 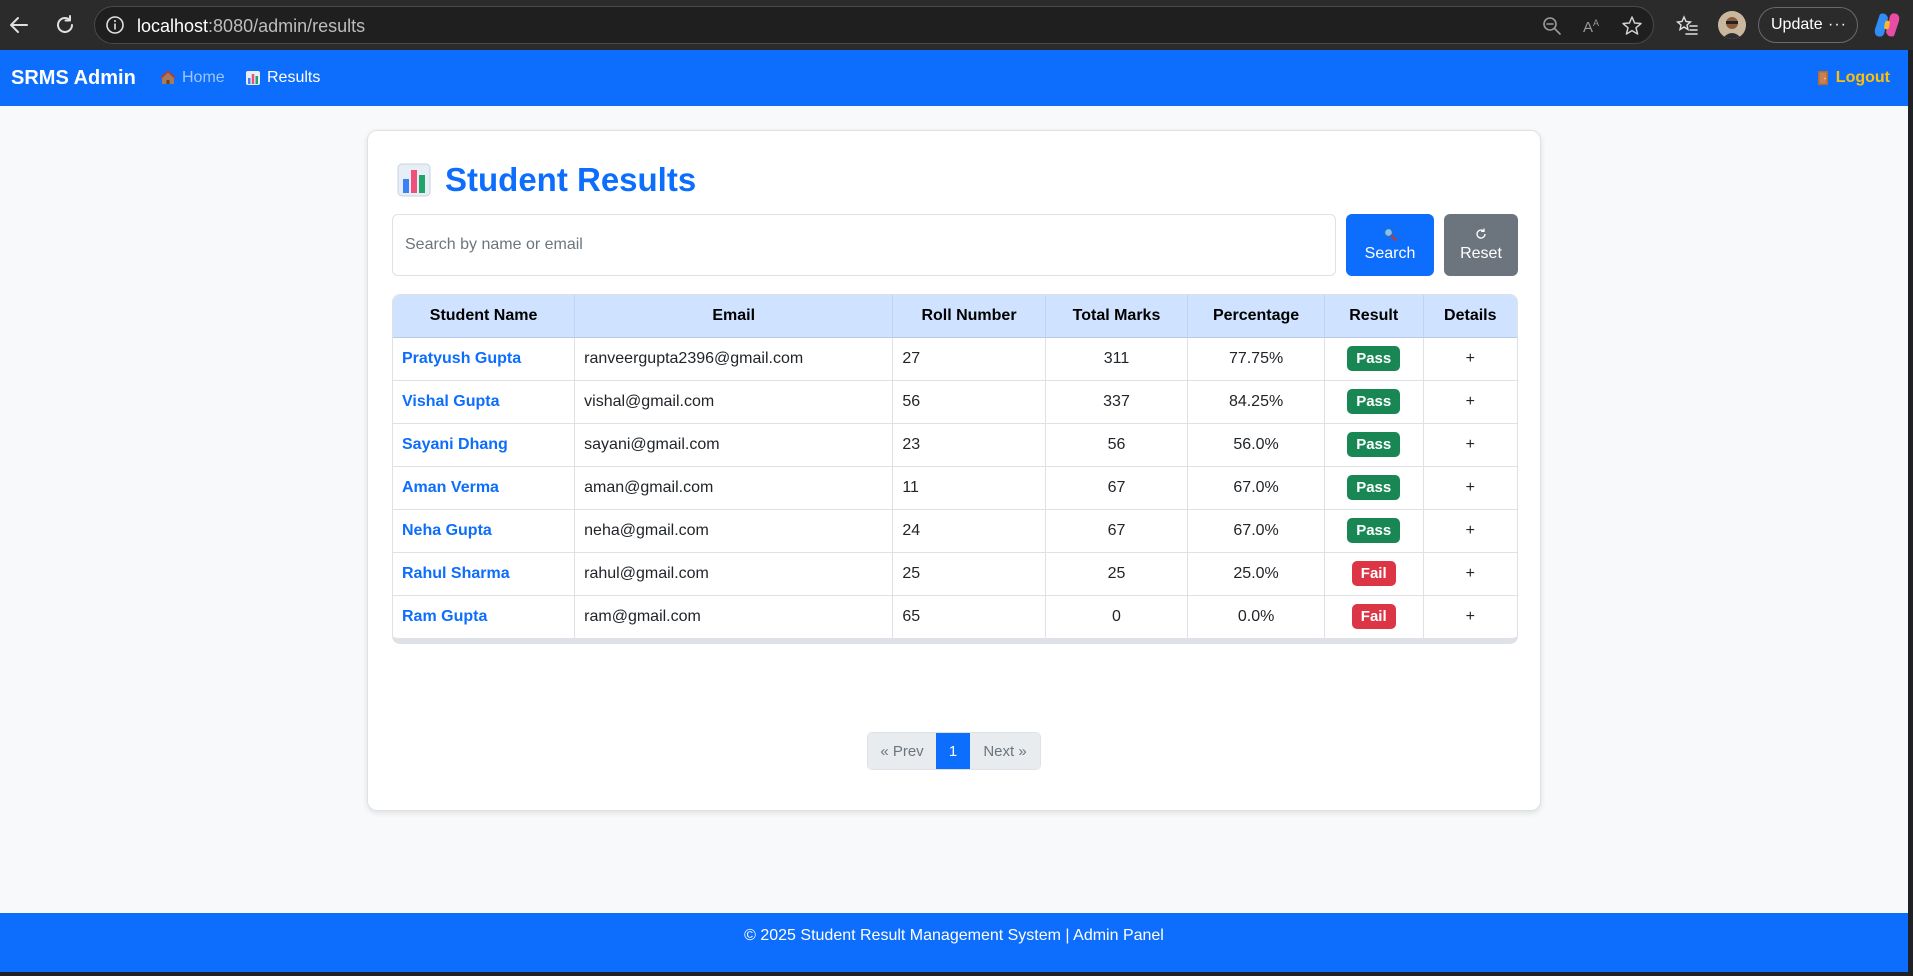 What do you see at coordinates (1117, 616) in the screenshot?
I see `total-marks: 0` at bounding box center [1117, 616].